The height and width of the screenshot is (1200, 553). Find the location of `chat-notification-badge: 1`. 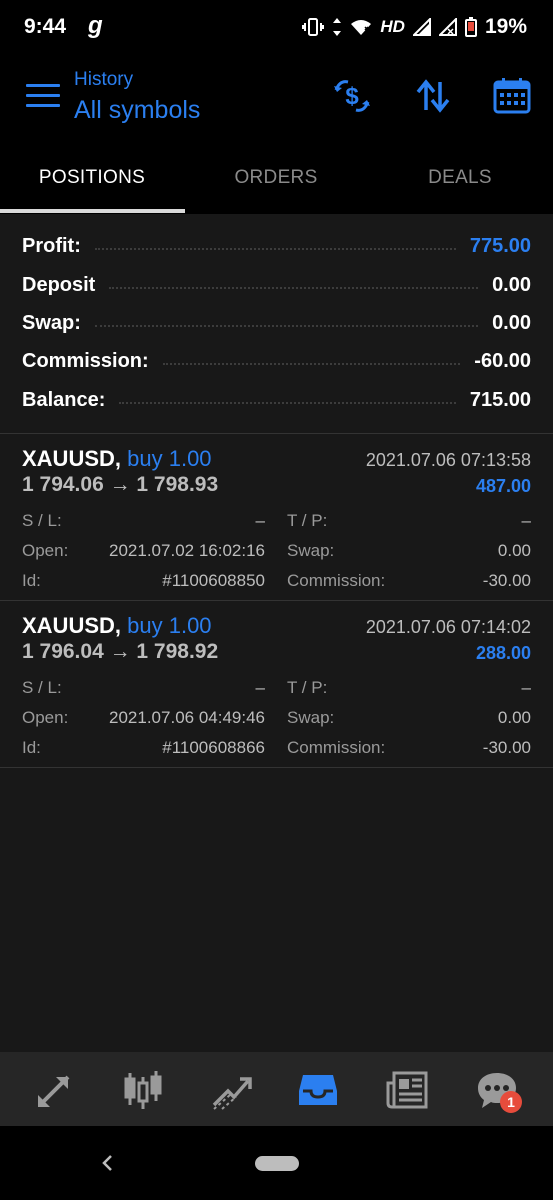

chat-notification-badge: 1 is located at coordinates (511, 1102).